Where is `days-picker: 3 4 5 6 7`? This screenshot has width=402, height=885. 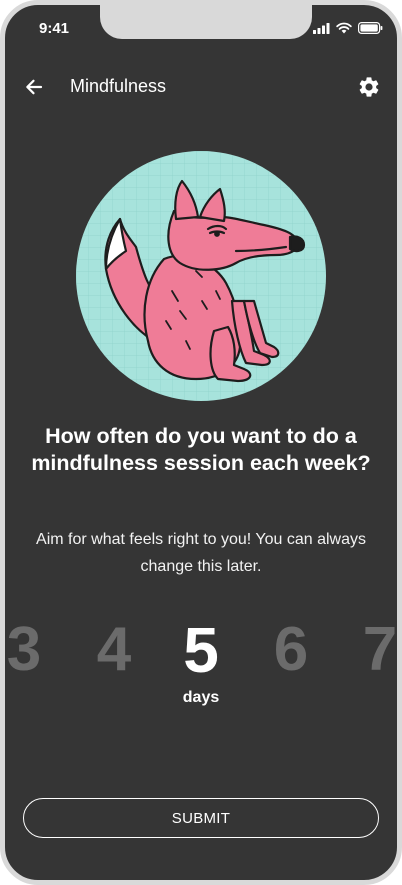
days-picker: 3 4 5 6 7 is located at coordinates (201, 650).